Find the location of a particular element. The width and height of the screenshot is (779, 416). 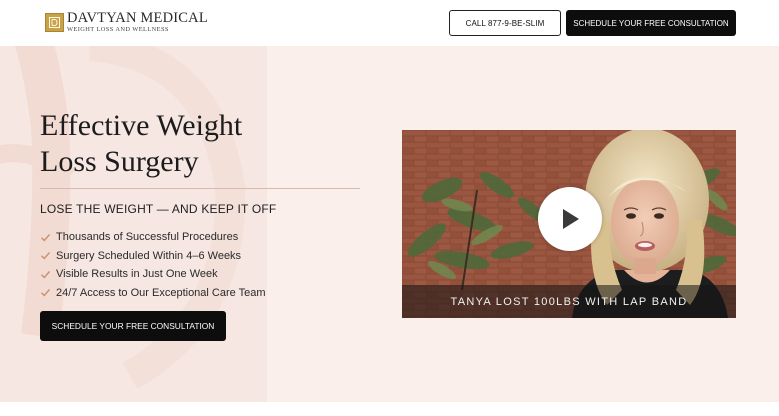

header-consultation-button: SCHEDULE YOUR FREE CONSULTATION is located at coordinates (651, 23).